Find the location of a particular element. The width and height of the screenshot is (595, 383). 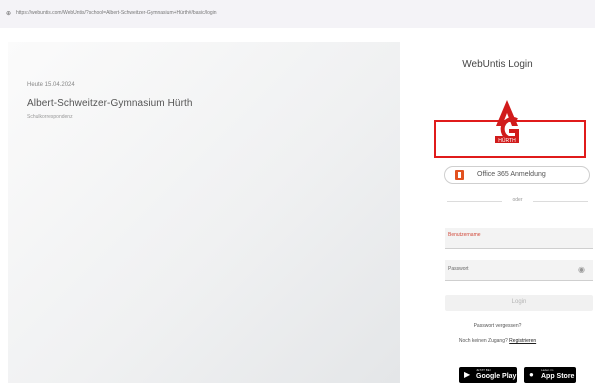

today-date: Heute 15.04.2024 is located at coordinates (51, 85).